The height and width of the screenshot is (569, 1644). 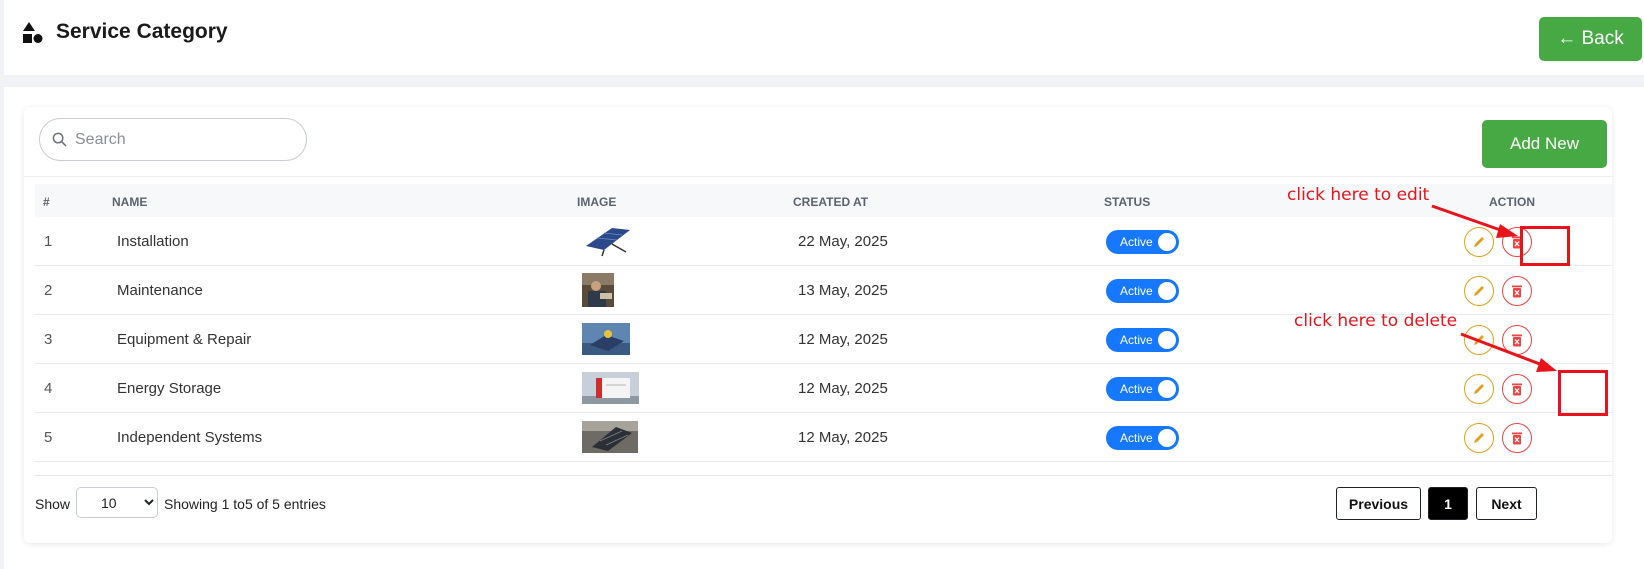 I want to click on table-row: 1 Installation 22 May, 2025 Active, so click(x=823, y=241).